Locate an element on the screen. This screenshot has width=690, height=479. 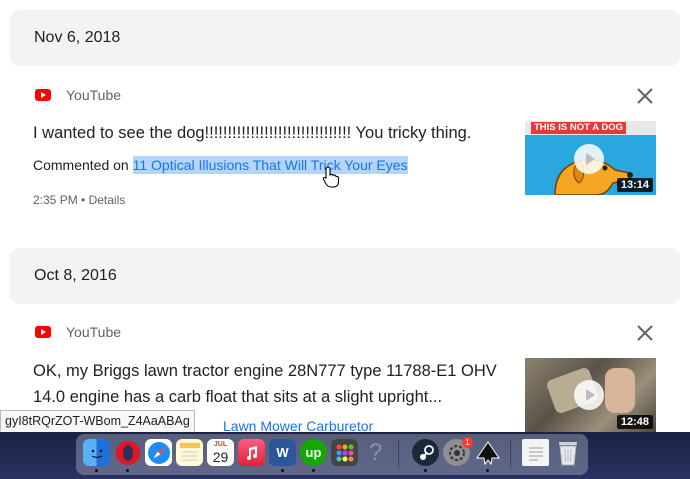
upwork-label: up is located at coordinates (313, 452).